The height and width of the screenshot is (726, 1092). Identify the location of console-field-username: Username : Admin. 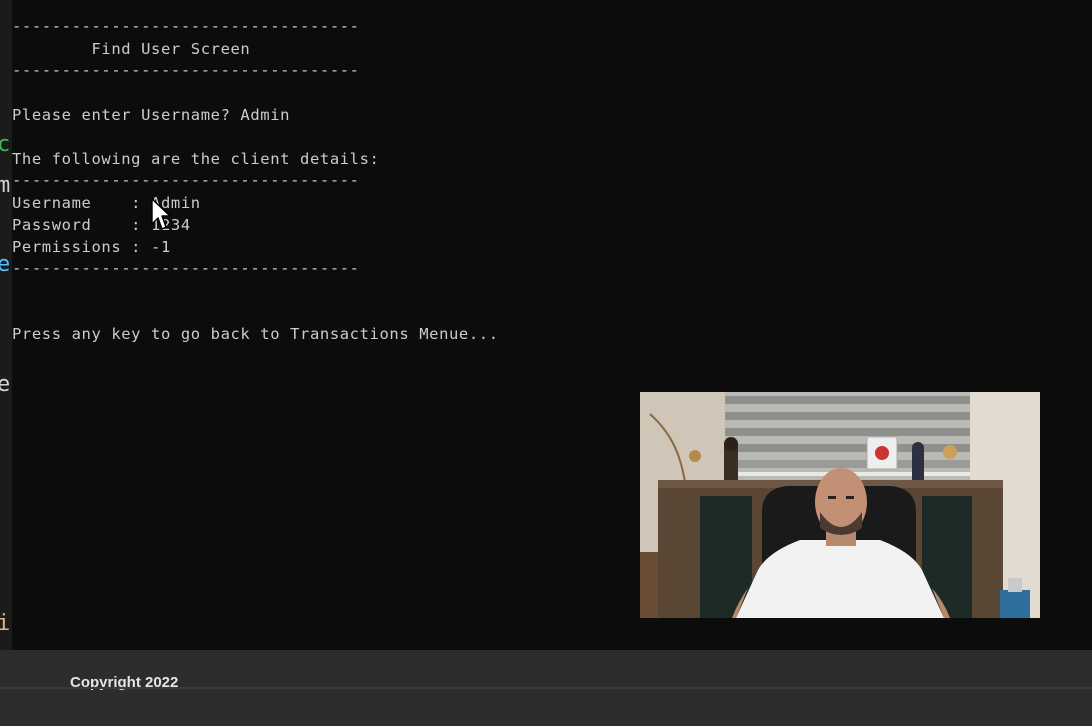
(106, 203).